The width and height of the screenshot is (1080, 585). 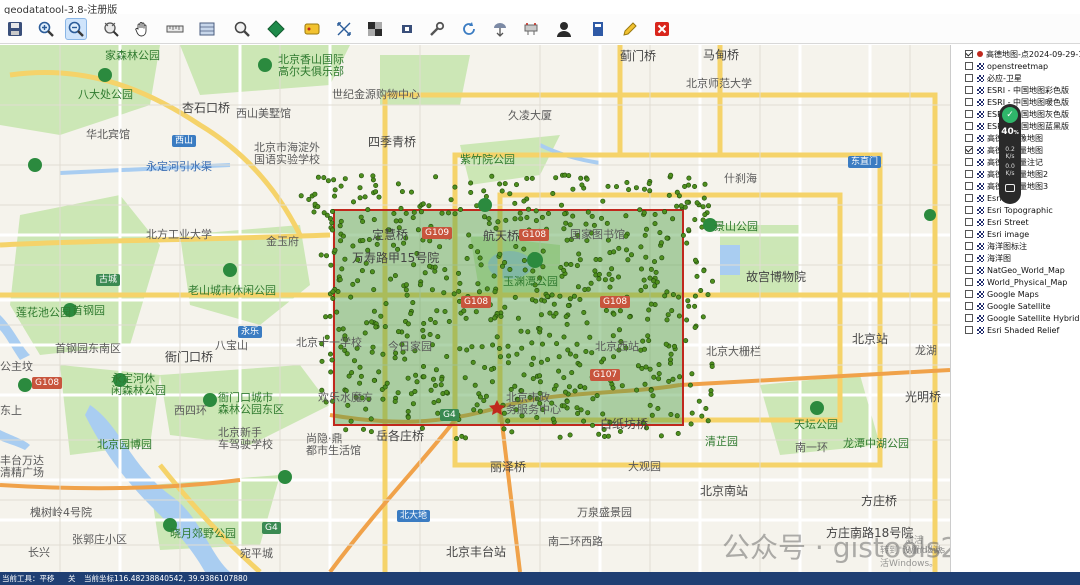 What do you see at coordinates (988, 258) in the screenshot?
I see `layer-item: 海洋图` at bounding box center [988, 258].